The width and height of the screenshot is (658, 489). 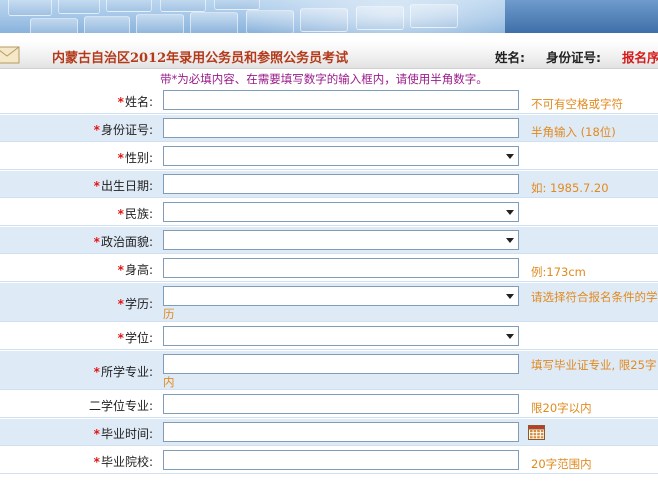 I want to click on field-label: *性别:, so click(x=135, y=157).